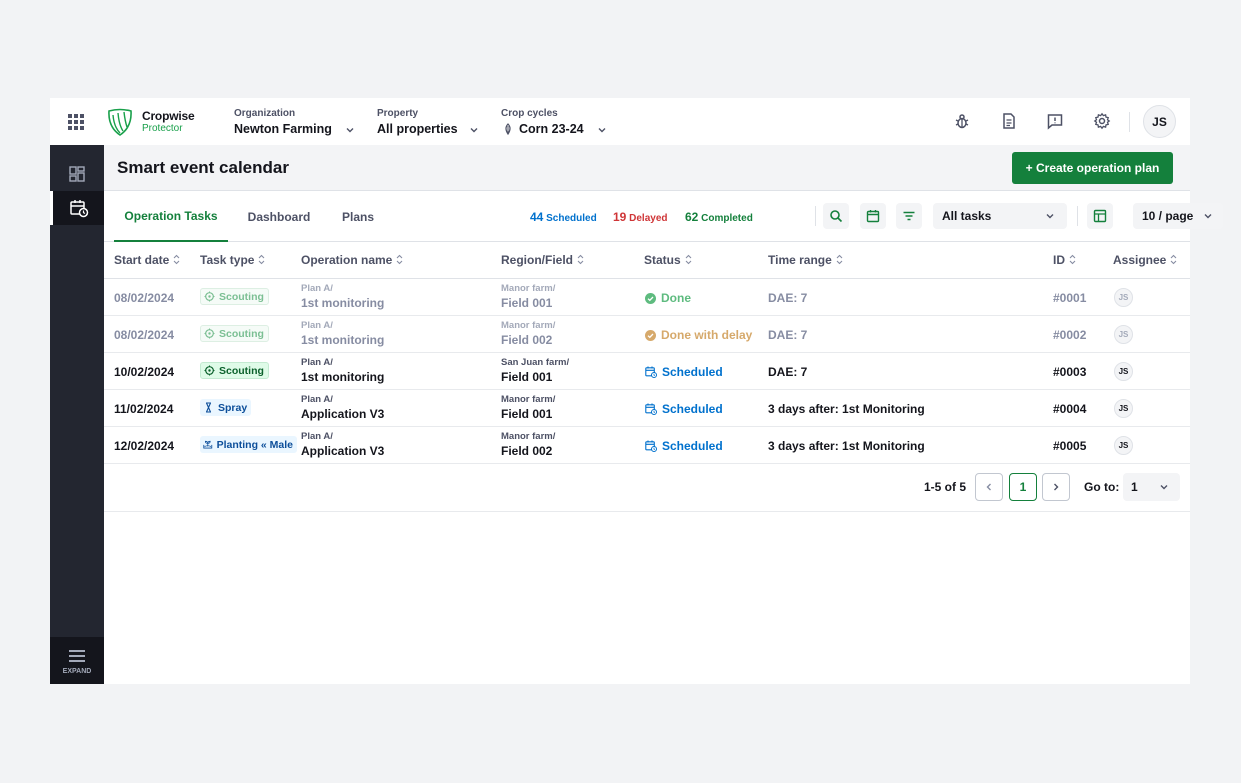 This screenshot has width=1241, height=783. I want to click on region-field: Manor farm/Field 001, so click(528, 408).